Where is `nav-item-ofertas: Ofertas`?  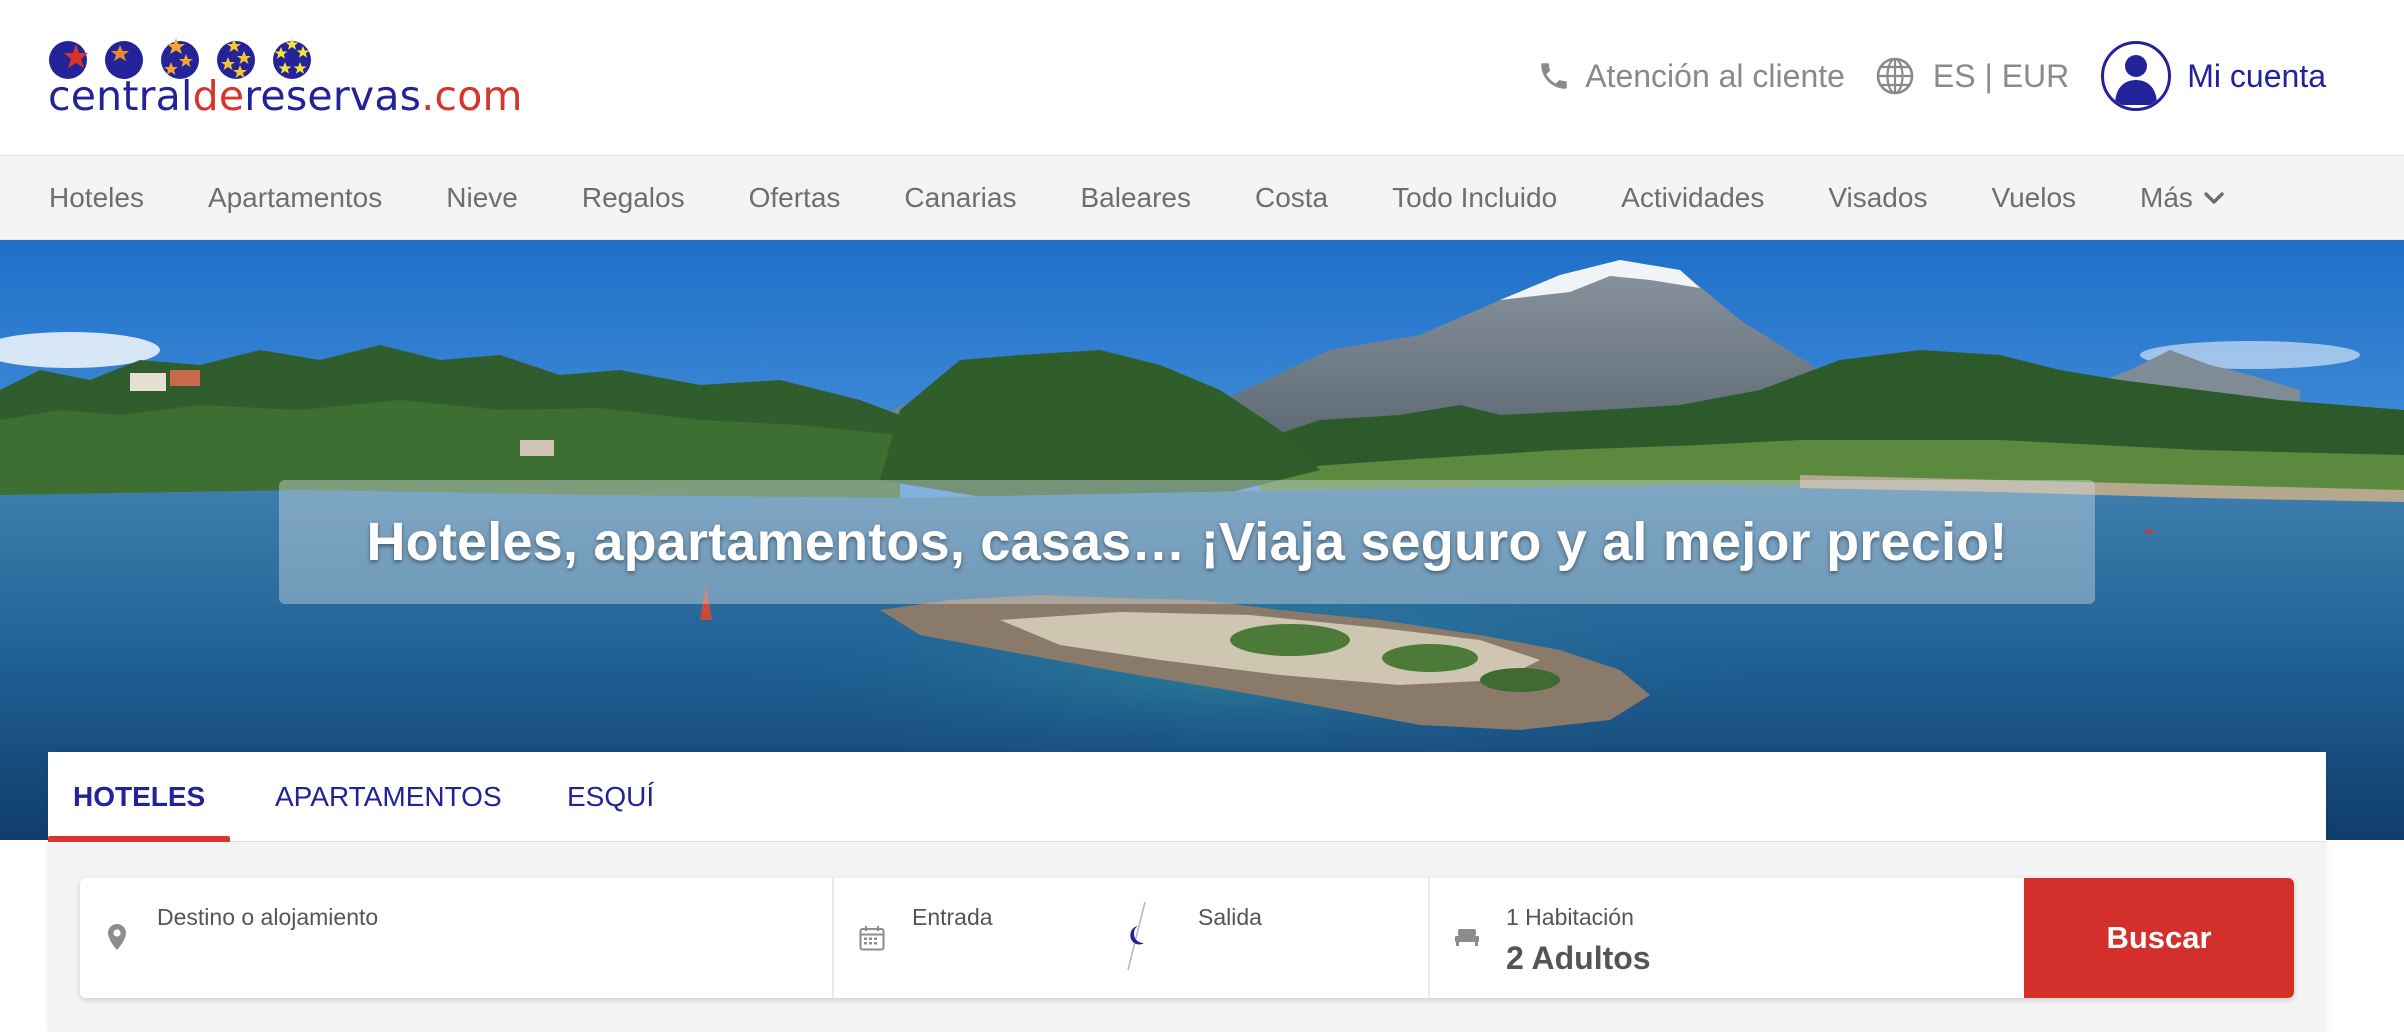
nav-item-ofertas: Ofertas is located at coordinates (795, 198).